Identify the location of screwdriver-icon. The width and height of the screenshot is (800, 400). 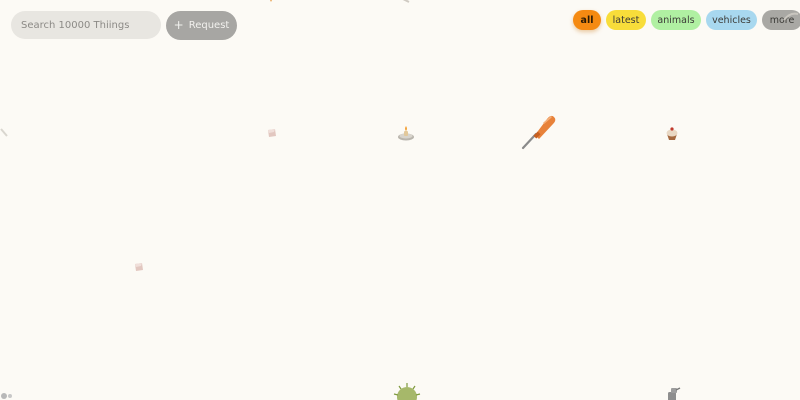
(539, 132).